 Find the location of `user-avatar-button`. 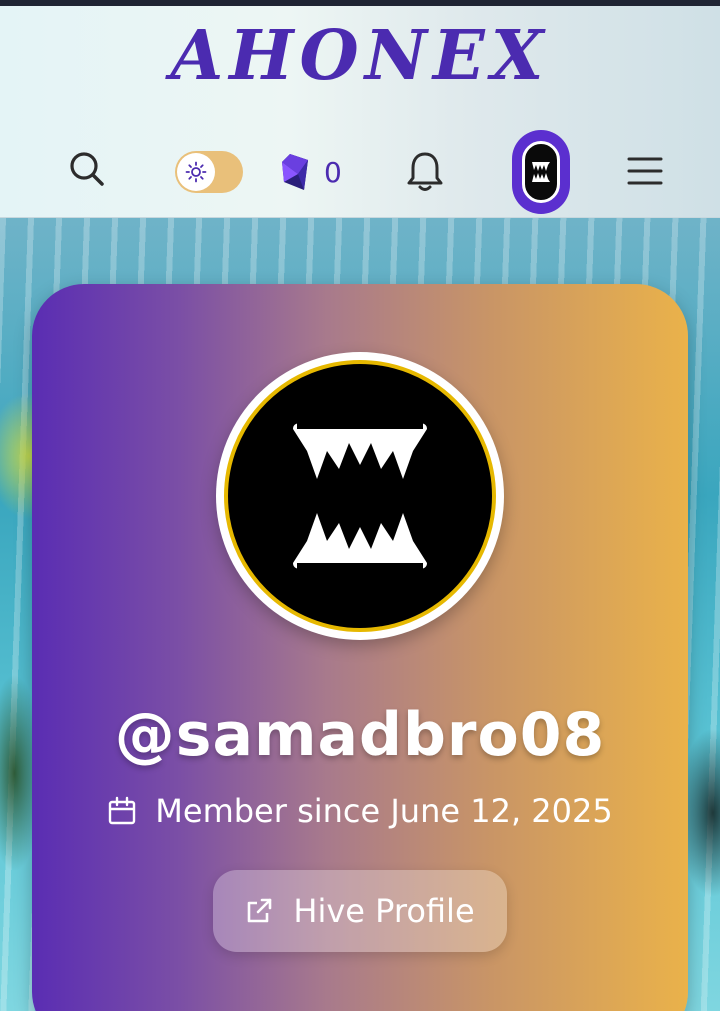

user-avatar-button is located at coordinates (541, 172).